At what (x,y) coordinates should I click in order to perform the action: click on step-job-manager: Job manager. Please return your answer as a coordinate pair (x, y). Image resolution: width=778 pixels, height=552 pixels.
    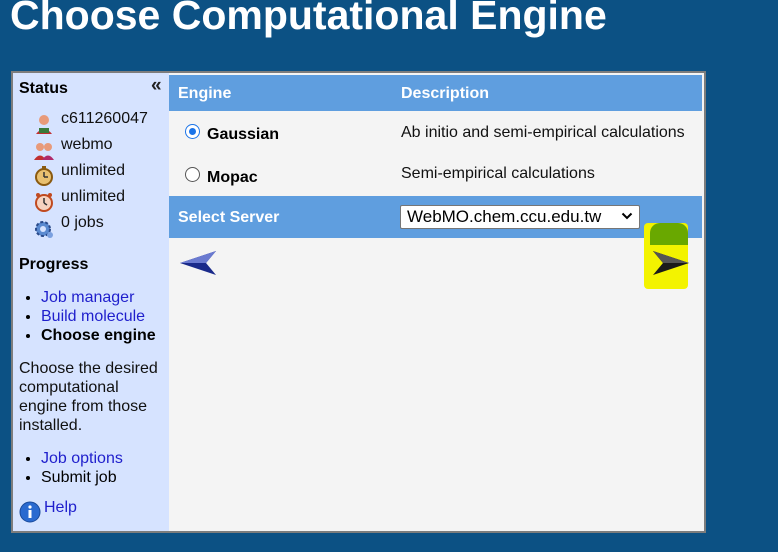
    Looking at the image, I should click on (98, 297).